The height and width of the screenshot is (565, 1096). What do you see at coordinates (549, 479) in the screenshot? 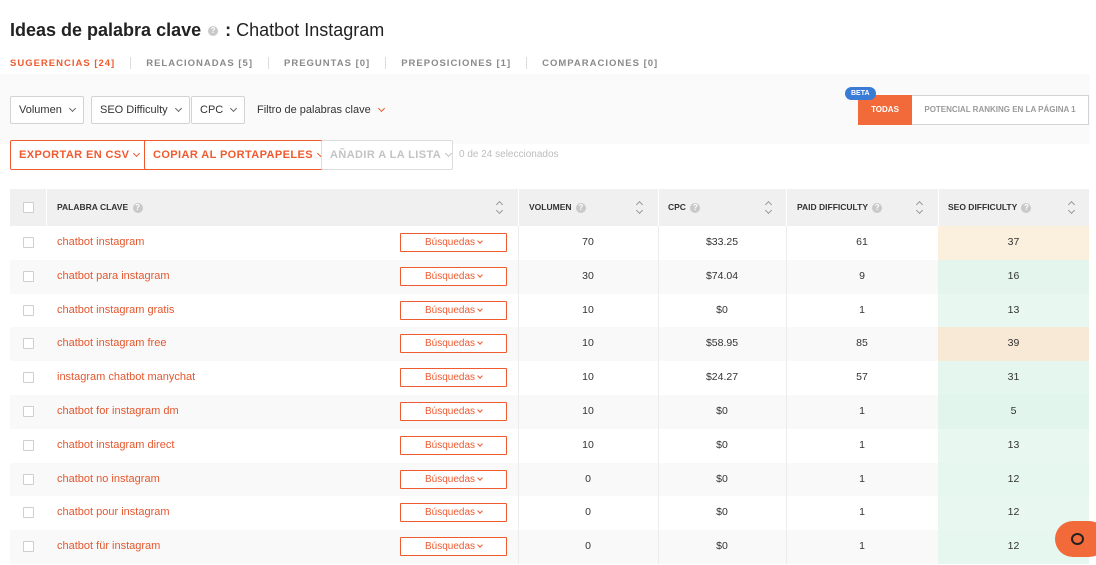
I see `table-row: chatbot no instagram Búsquedas 0 $0 1 12` at bounding box center [549, 479].